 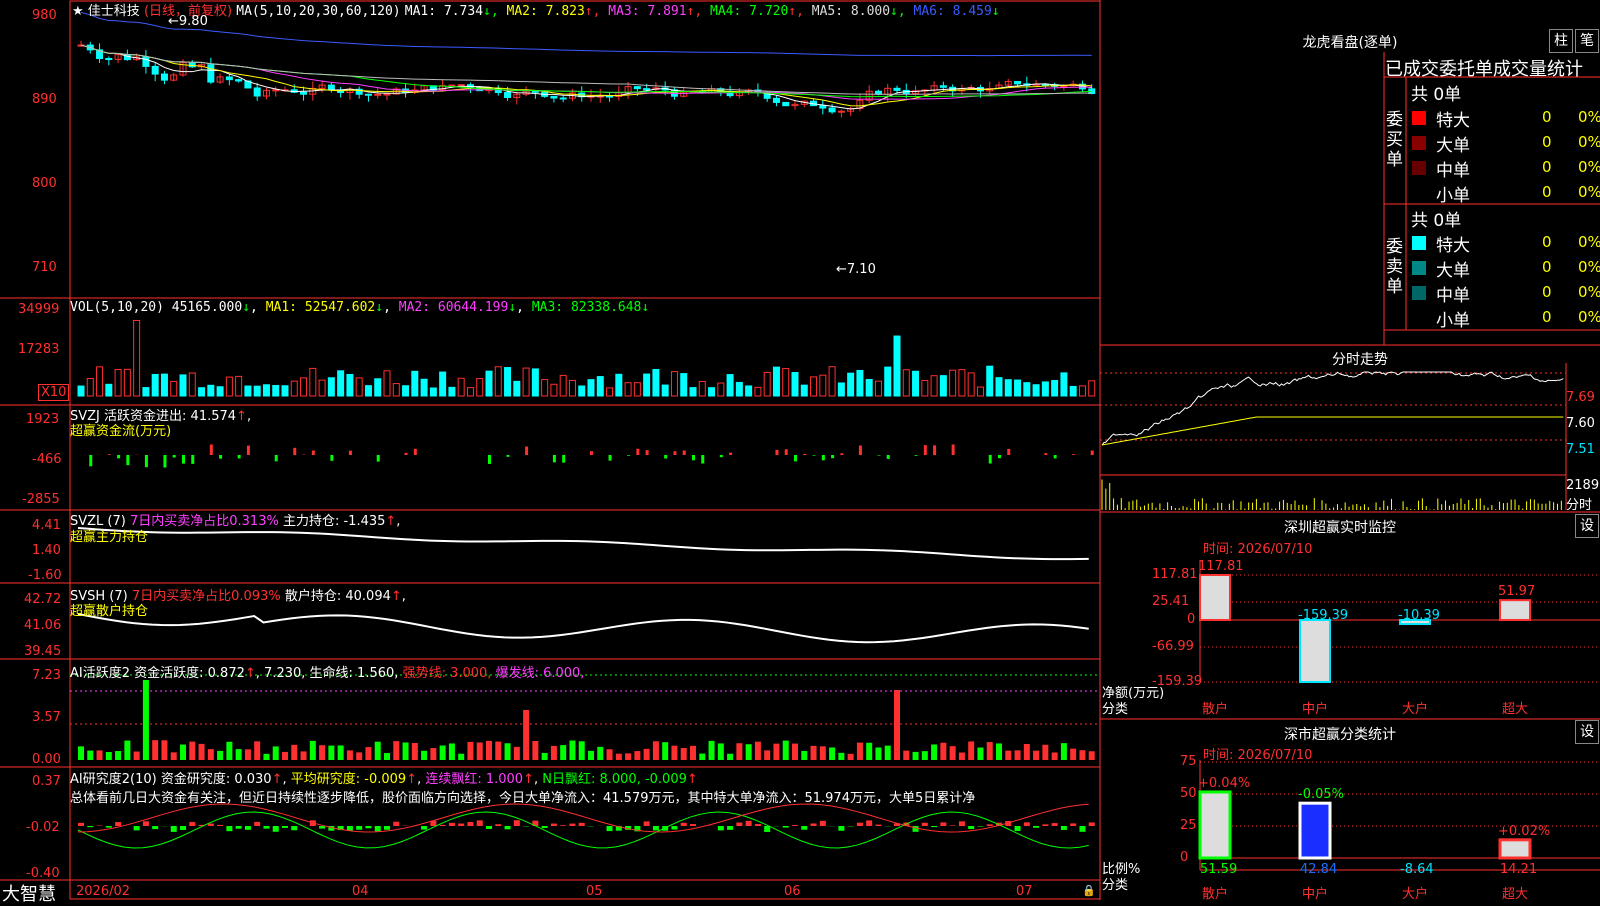 I want to click on classify-change-3: +0.02%, so click(x=1524, y=831).